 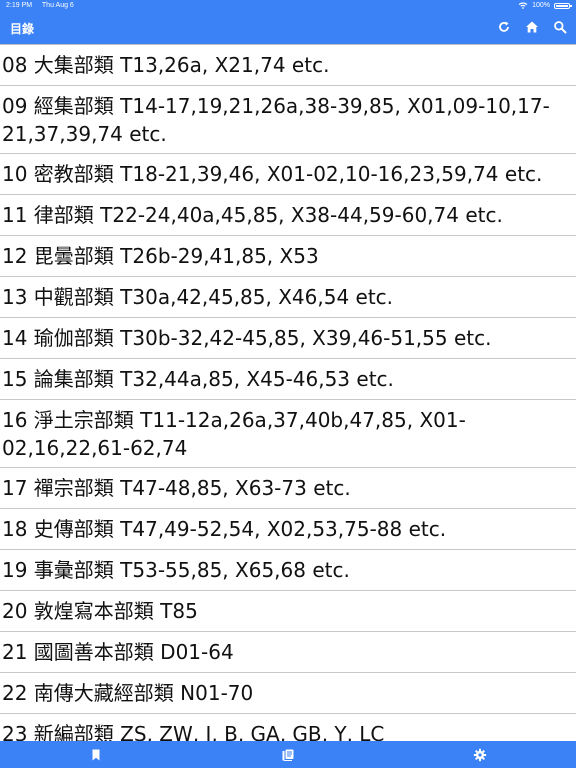 I want to click on list-item: 15 論集部類 T32,44a,85, X45-46,53 etc., so click(x=288, y=379).